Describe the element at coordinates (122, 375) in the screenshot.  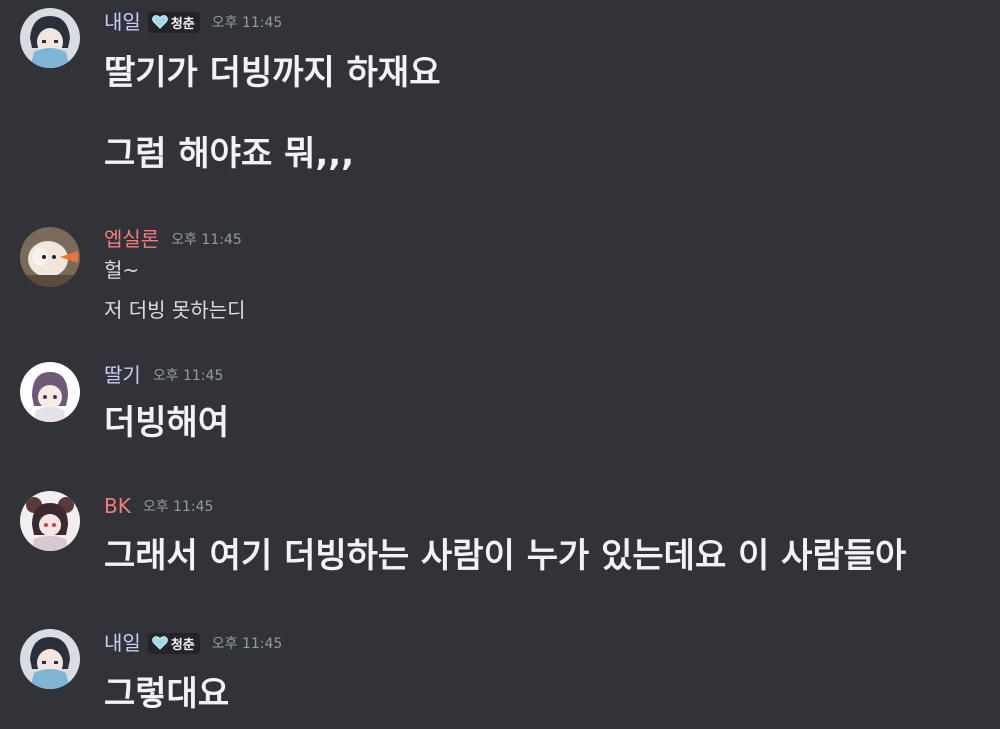
I see `username: 딸기` at that location.